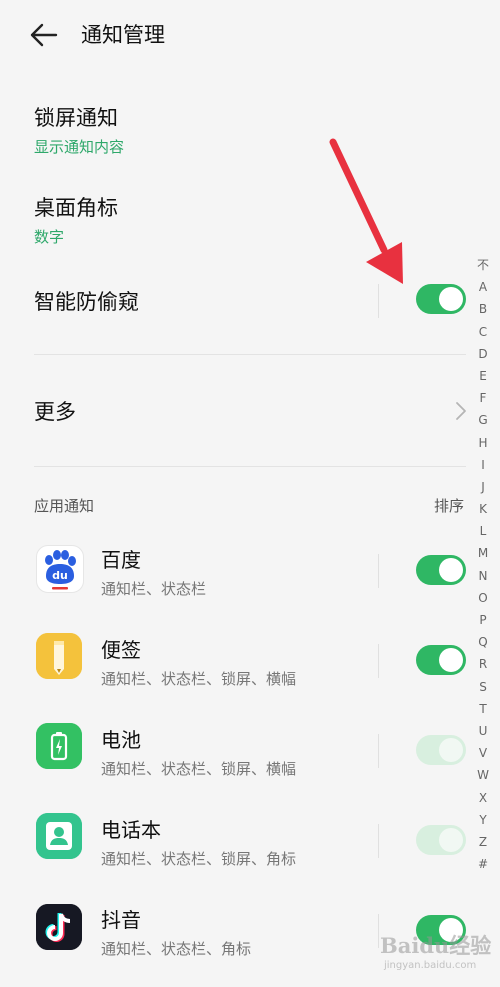 The image size is (500, 987). Describe the element at coordinates (199, 859) in the screenshot. I see `app-detail: 通知栏、状态栏、锁屏、角标` at that location.